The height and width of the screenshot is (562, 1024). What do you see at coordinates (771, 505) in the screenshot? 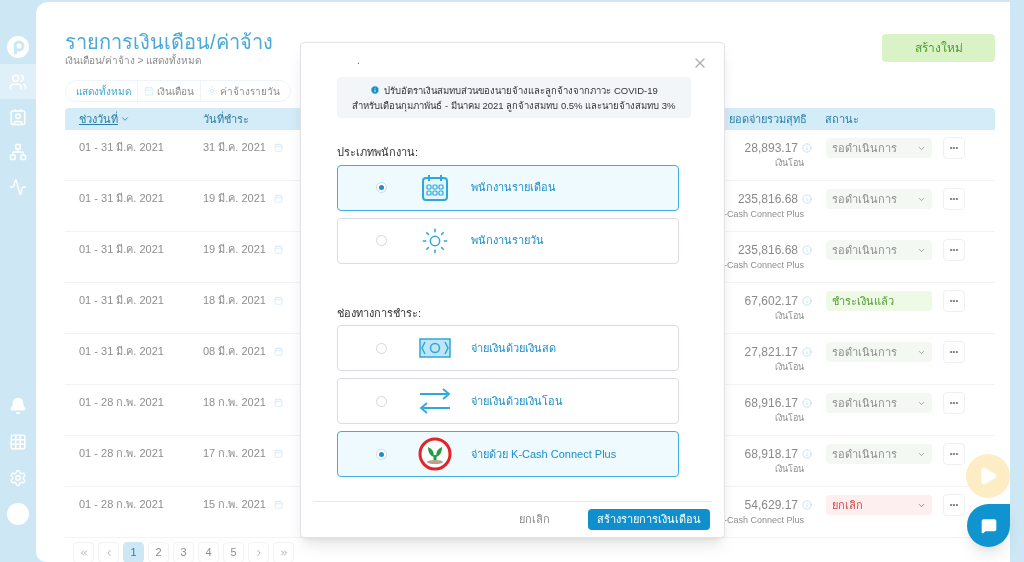
I see `amount-cell-text: 54,629.17` at bounding box center [771, 505].